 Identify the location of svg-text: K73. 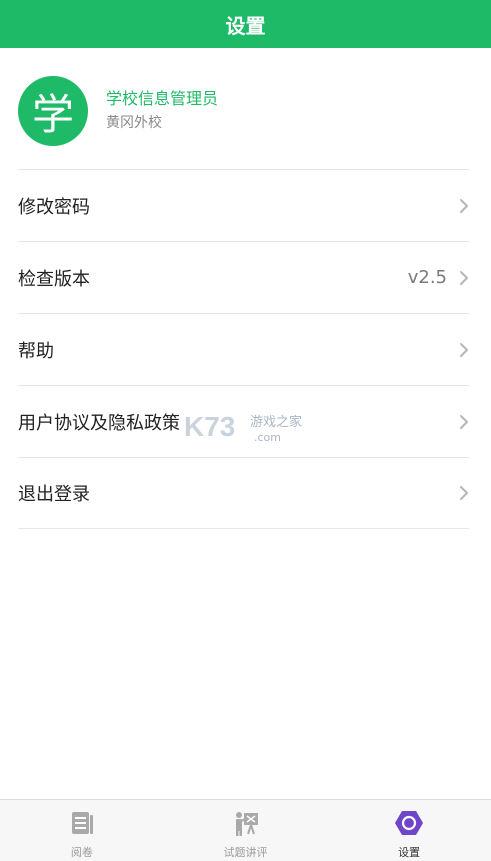
(209, 426).